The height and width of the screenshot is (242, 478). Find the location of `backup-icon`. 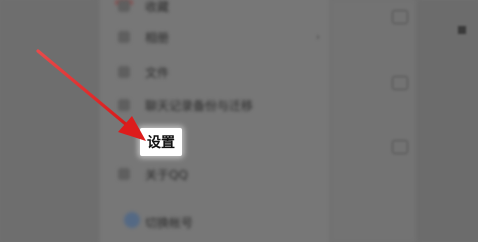

backup-icon is located at coordinates (124, 105).